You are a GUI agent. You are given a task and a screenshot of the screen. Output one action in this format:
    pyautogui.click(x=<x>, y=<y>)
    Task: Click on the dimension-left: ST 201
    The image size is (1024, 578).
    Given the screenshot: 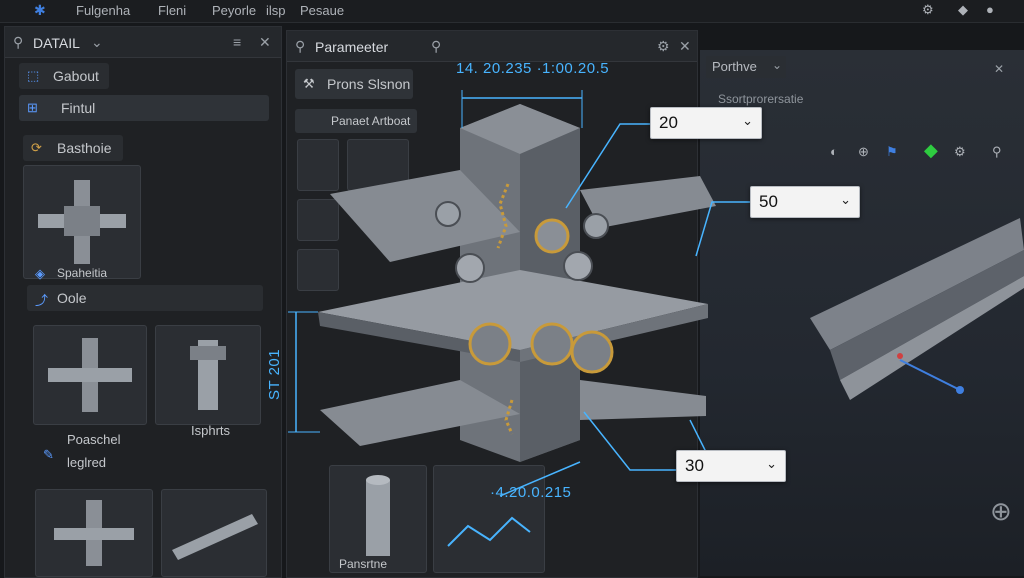 What is the action you would take?
    pyautogui.click(x=274, y=374)
    